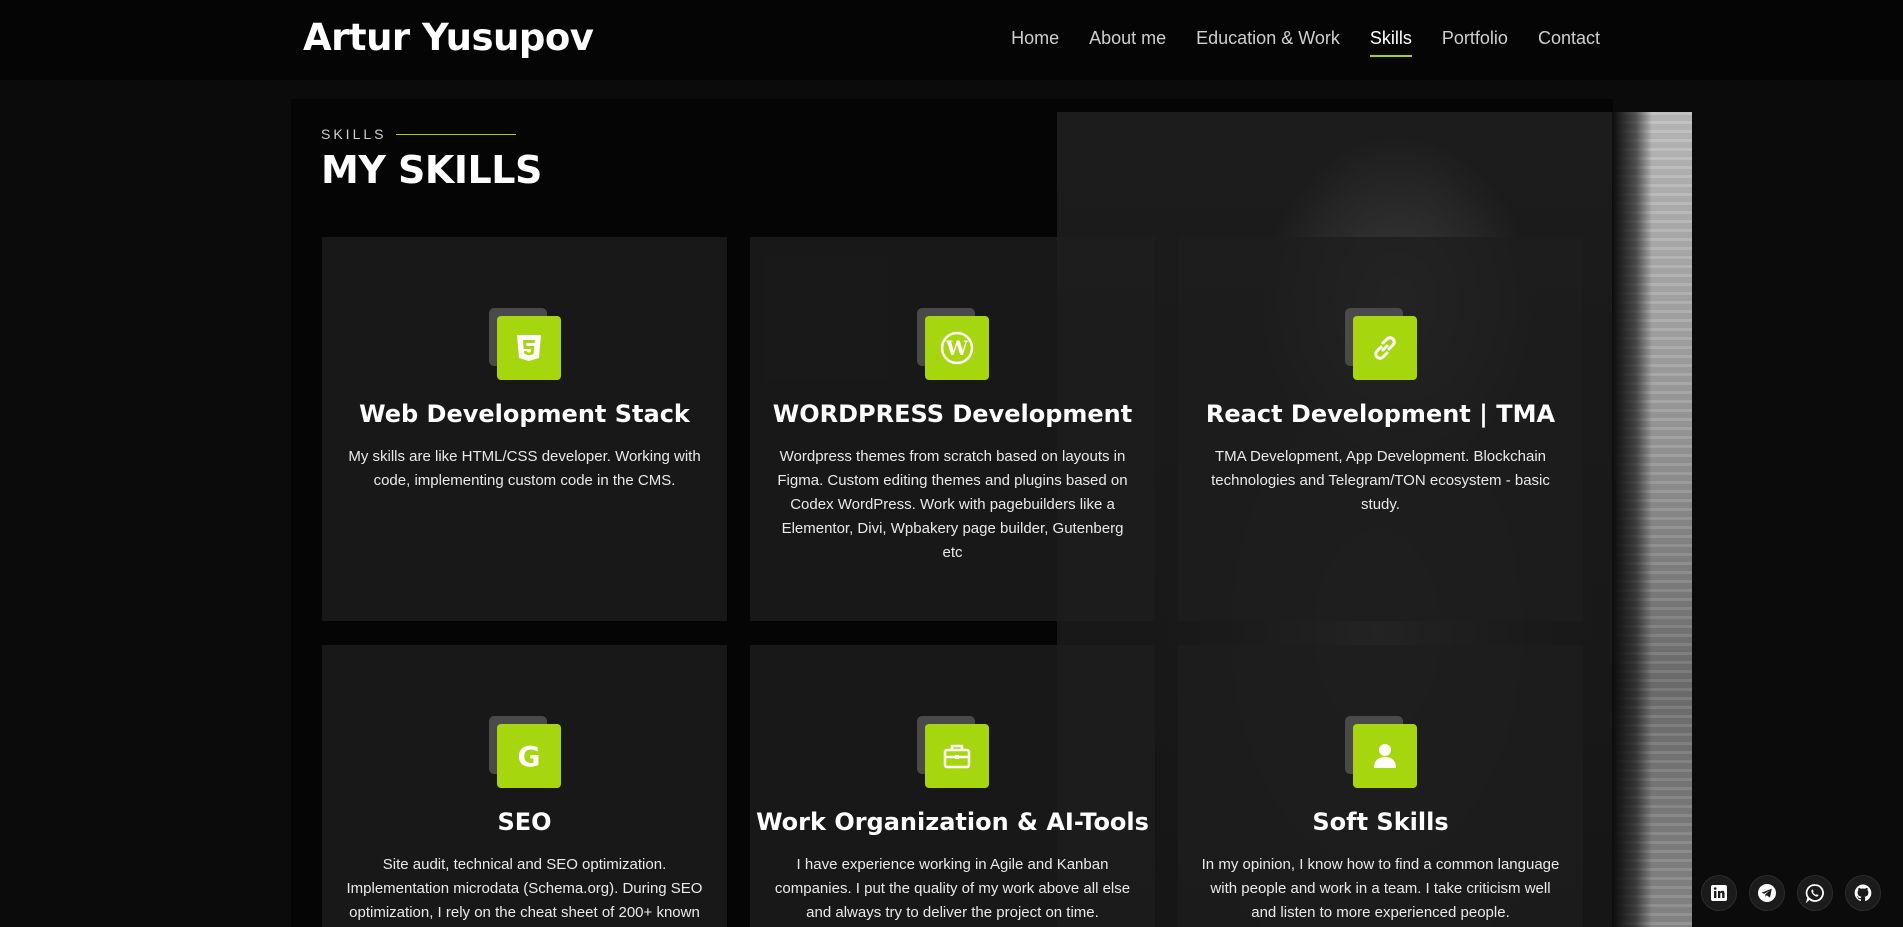 The height and width of the screenshot is (927, 1903). What do you see at coordinates (456, 134) in the screenshot?
I see `kicker-divider` at bounding box center [456, 134].